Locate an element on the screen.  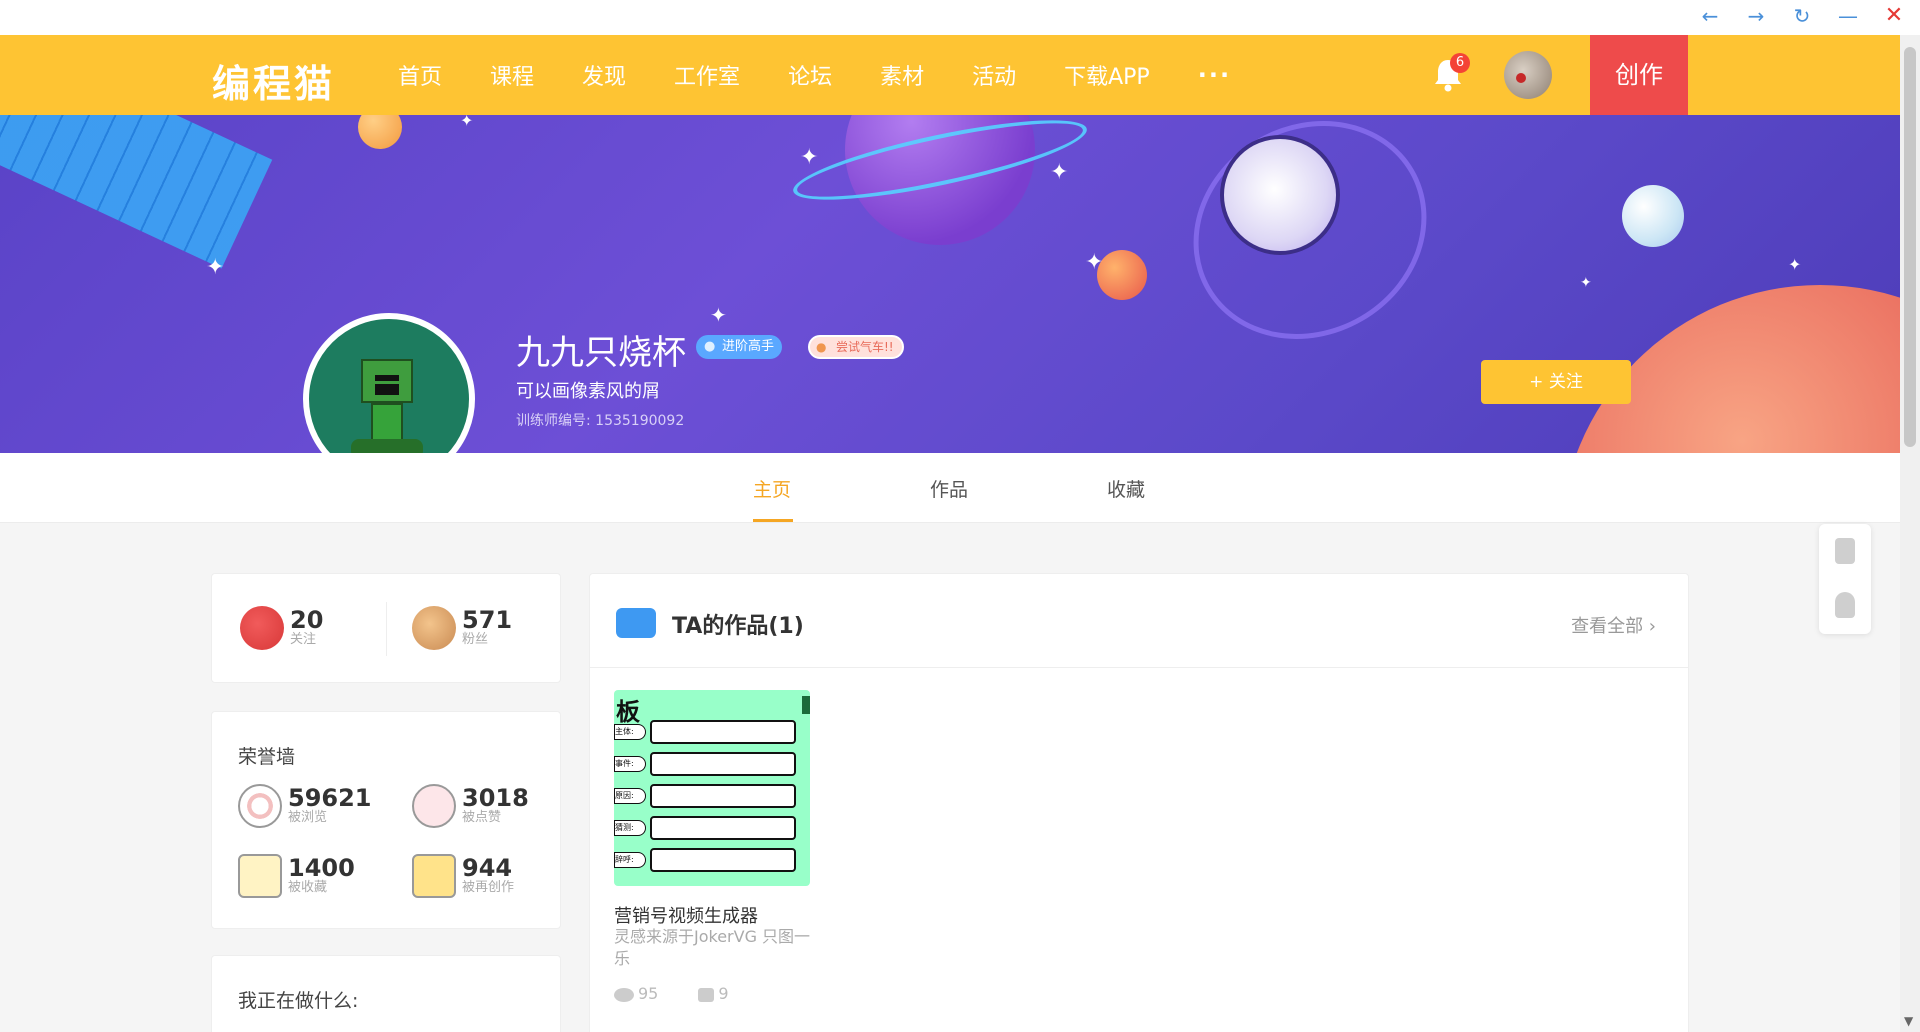
tab-favorites: 收藏 is located at coordinates (1126, 488).